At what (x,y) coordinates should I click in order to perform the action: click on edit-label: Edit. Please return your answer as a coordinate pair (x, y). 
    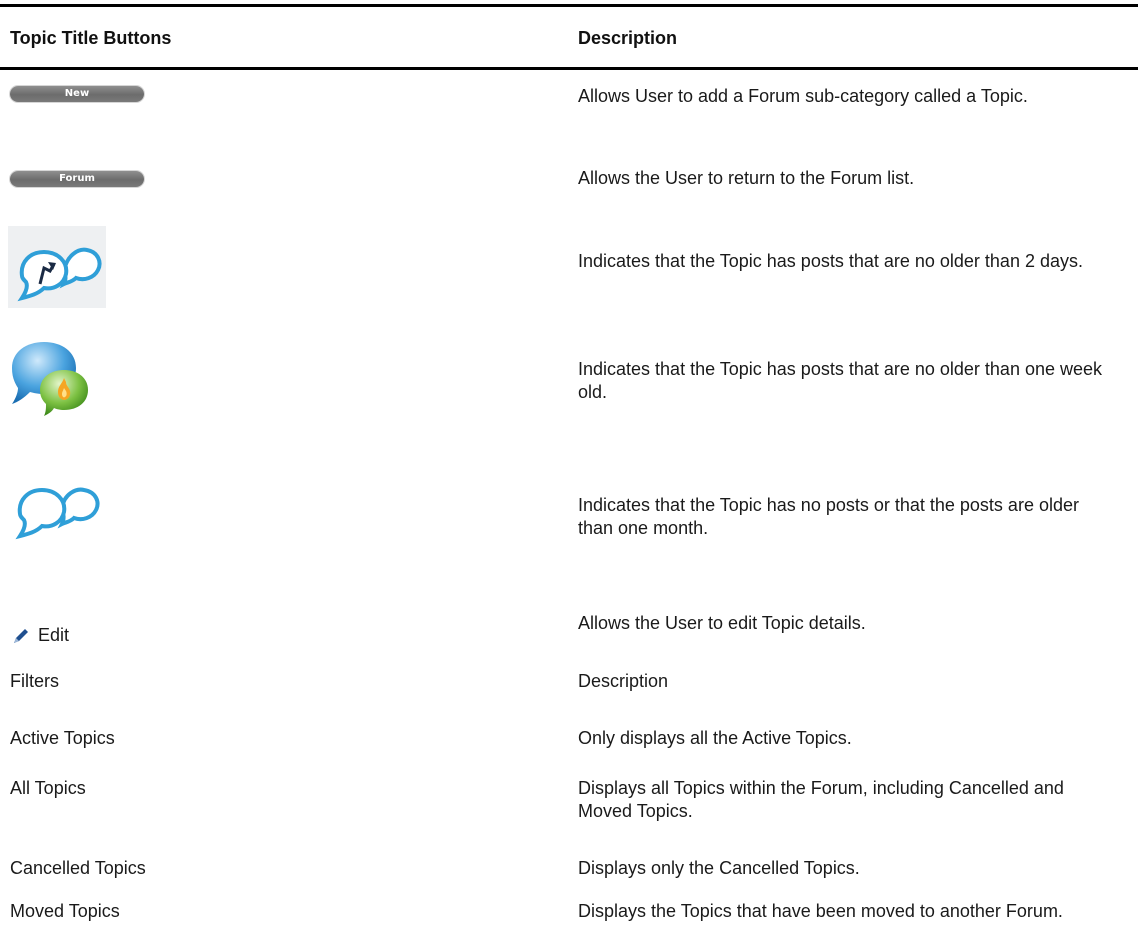
    Looking at the image, I should click on (54, 635).